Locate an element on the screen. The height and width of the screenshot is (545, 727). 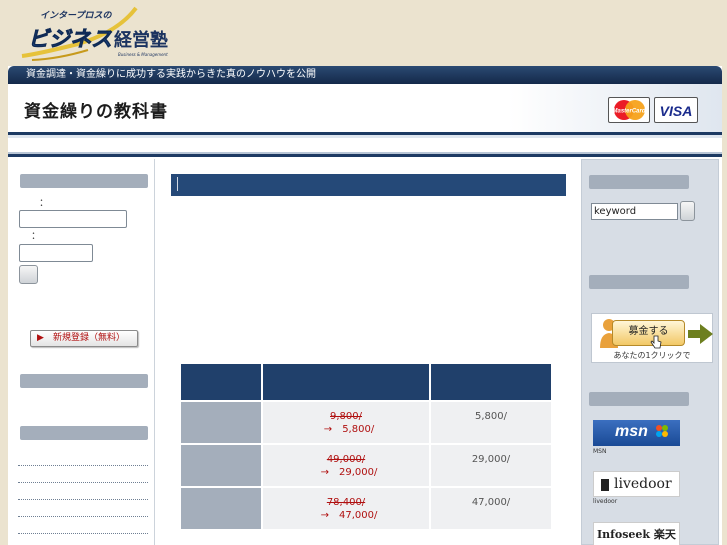
site-logo: インタープロスの ビジネス 経営塾 Business & Management is located at coordinates (98, 34).